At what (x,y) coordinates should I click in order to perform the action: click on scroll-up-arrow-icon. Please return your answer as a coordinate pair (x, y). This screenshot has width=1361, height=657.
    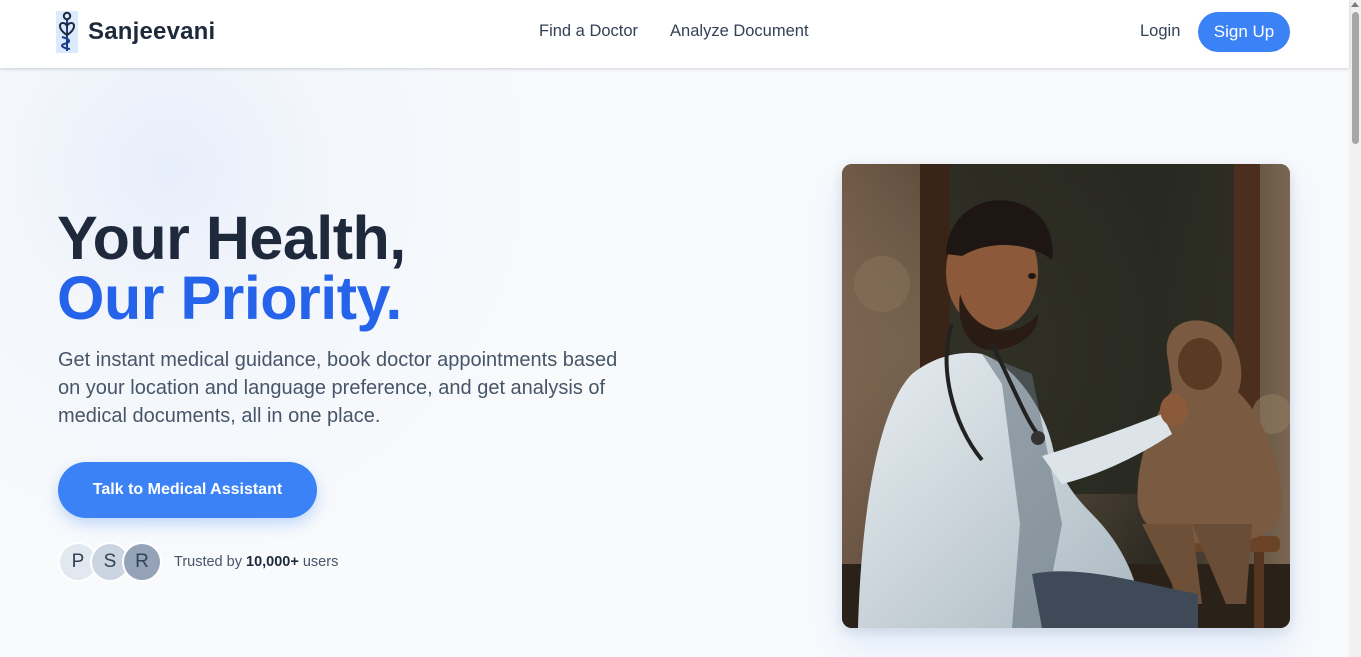
    Looking at the image, I should click on (1355, 4).